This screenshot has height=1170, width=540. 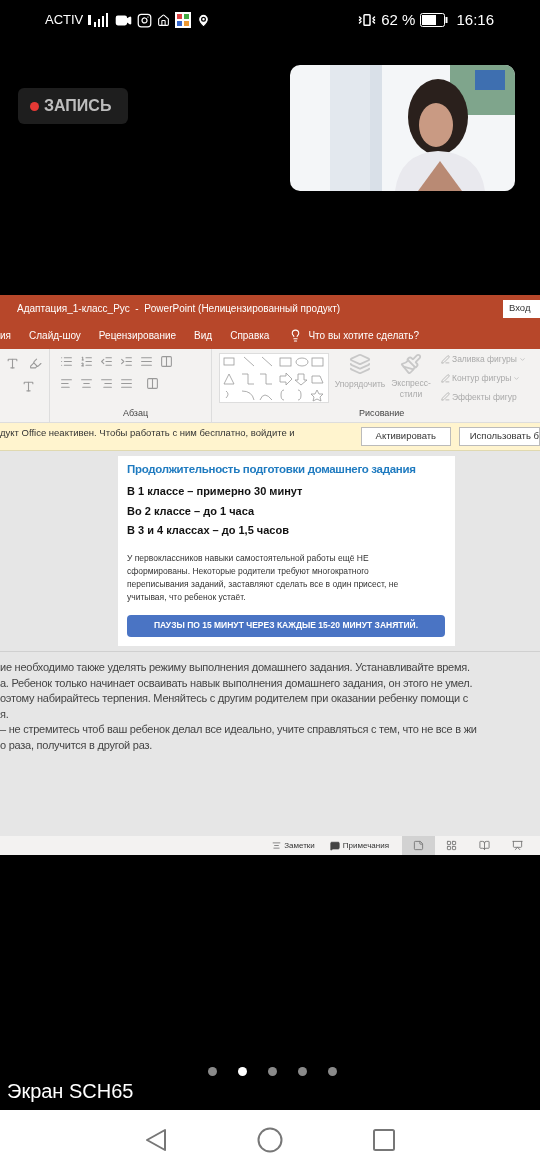 What do you see at coordinates (35, 363) in the screenshot?
I see `highlighter-icon` at bounding box center [35, 363].